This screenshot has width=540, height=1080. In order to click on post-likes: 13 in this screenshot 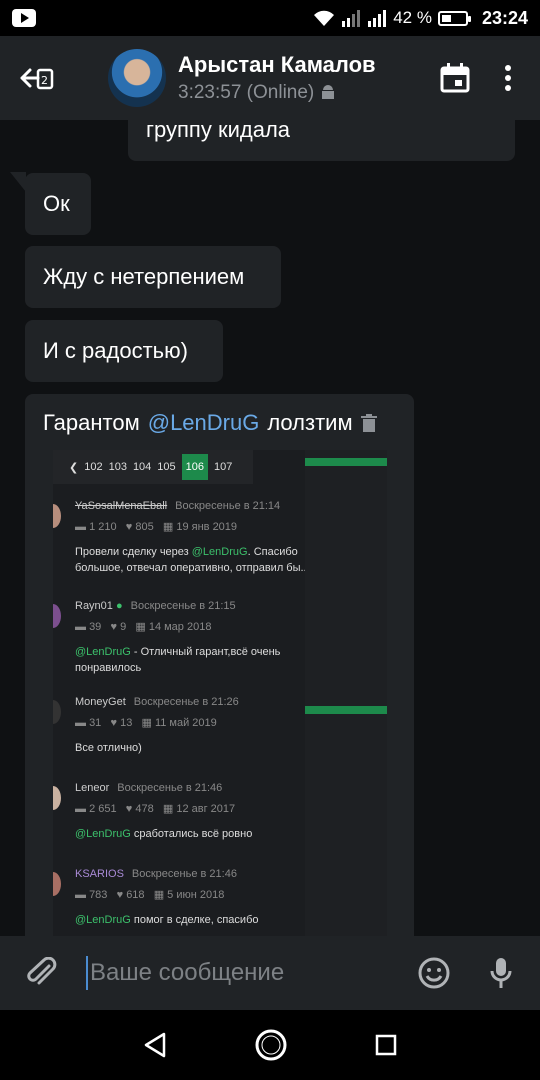, I will do `click(126, 723)`.